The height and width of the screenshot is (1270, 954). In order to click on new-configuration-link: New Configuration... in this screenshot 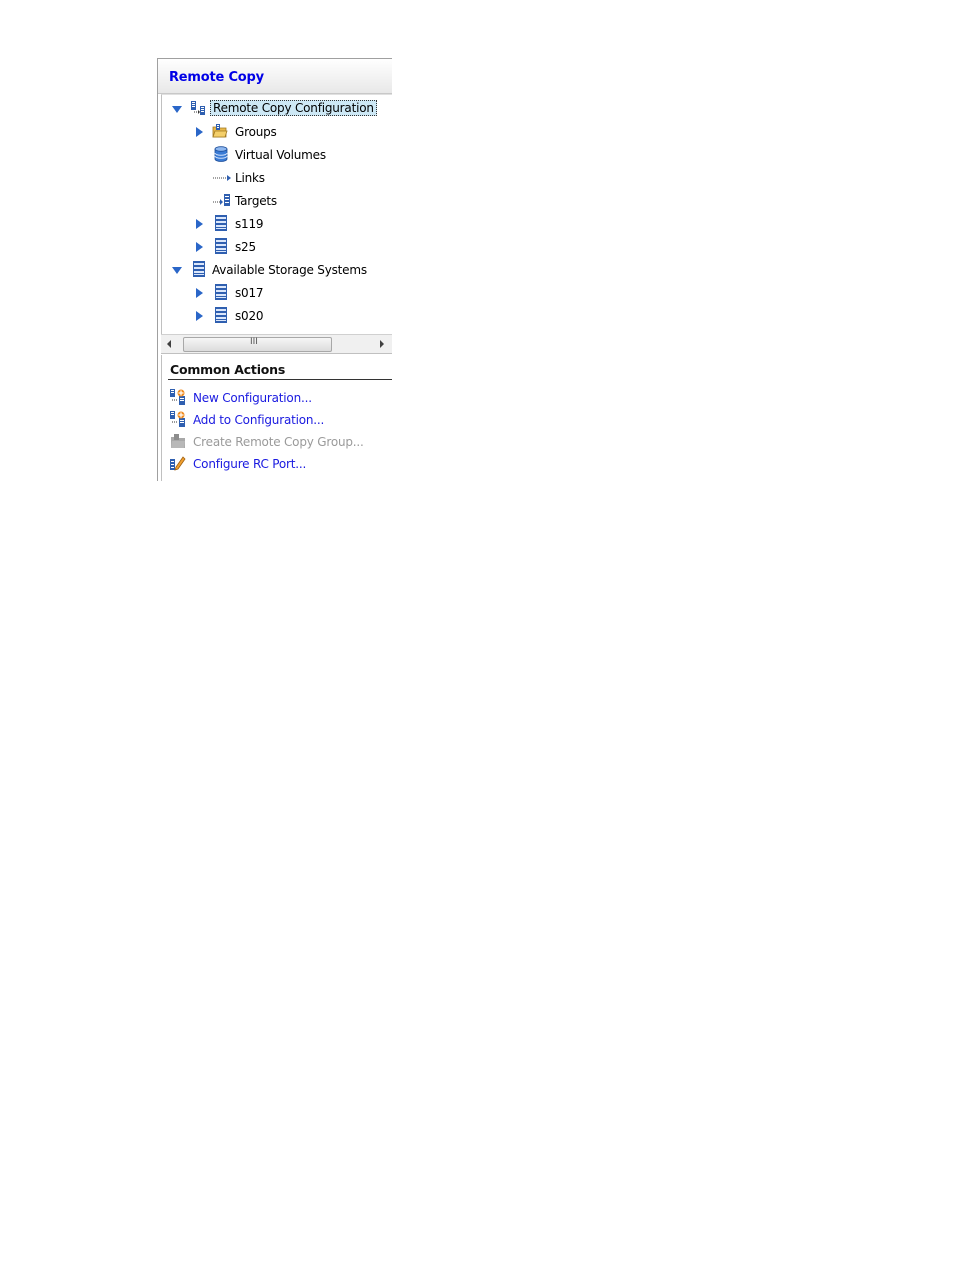, I will do `click(270, 398)`.